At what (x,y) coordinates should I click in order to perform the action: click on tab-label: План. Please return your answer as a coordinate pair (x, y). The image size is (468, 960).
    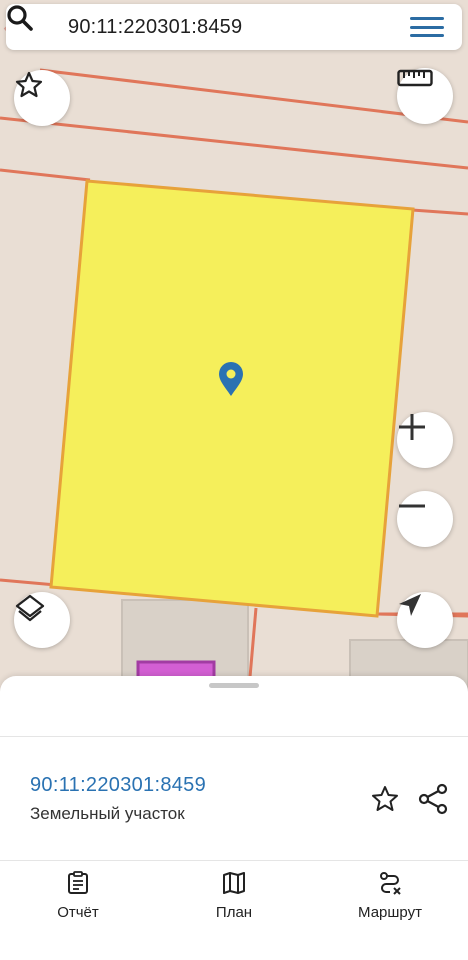
    Looking at the image, I should click on (234, 912).